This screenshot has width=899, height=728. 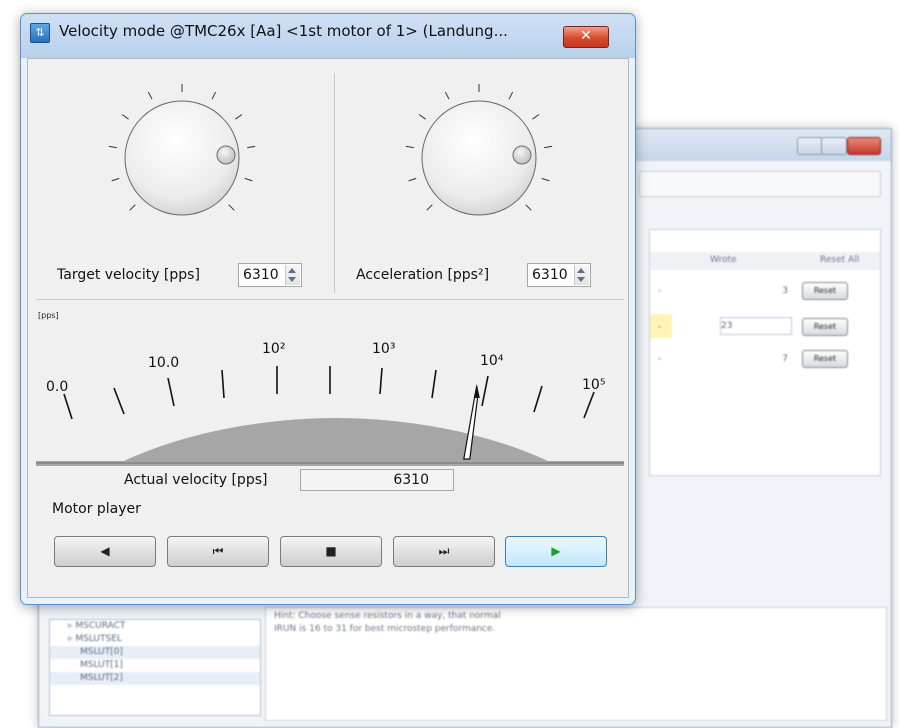 I want to click on gauge-label: 10², so click(x=274, y=349).